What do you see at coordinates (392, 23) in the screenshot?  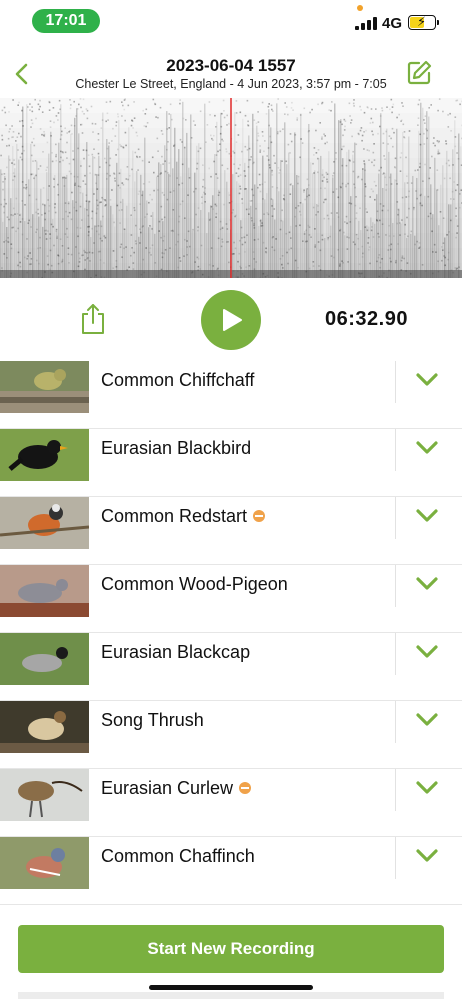 I see `network-label: 4G` at bounding box center [392, 23].